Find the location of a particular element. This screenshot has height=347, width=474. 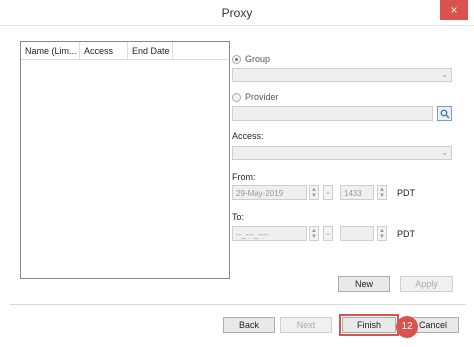

access-label: Access: is located at coordinates (248, 136).